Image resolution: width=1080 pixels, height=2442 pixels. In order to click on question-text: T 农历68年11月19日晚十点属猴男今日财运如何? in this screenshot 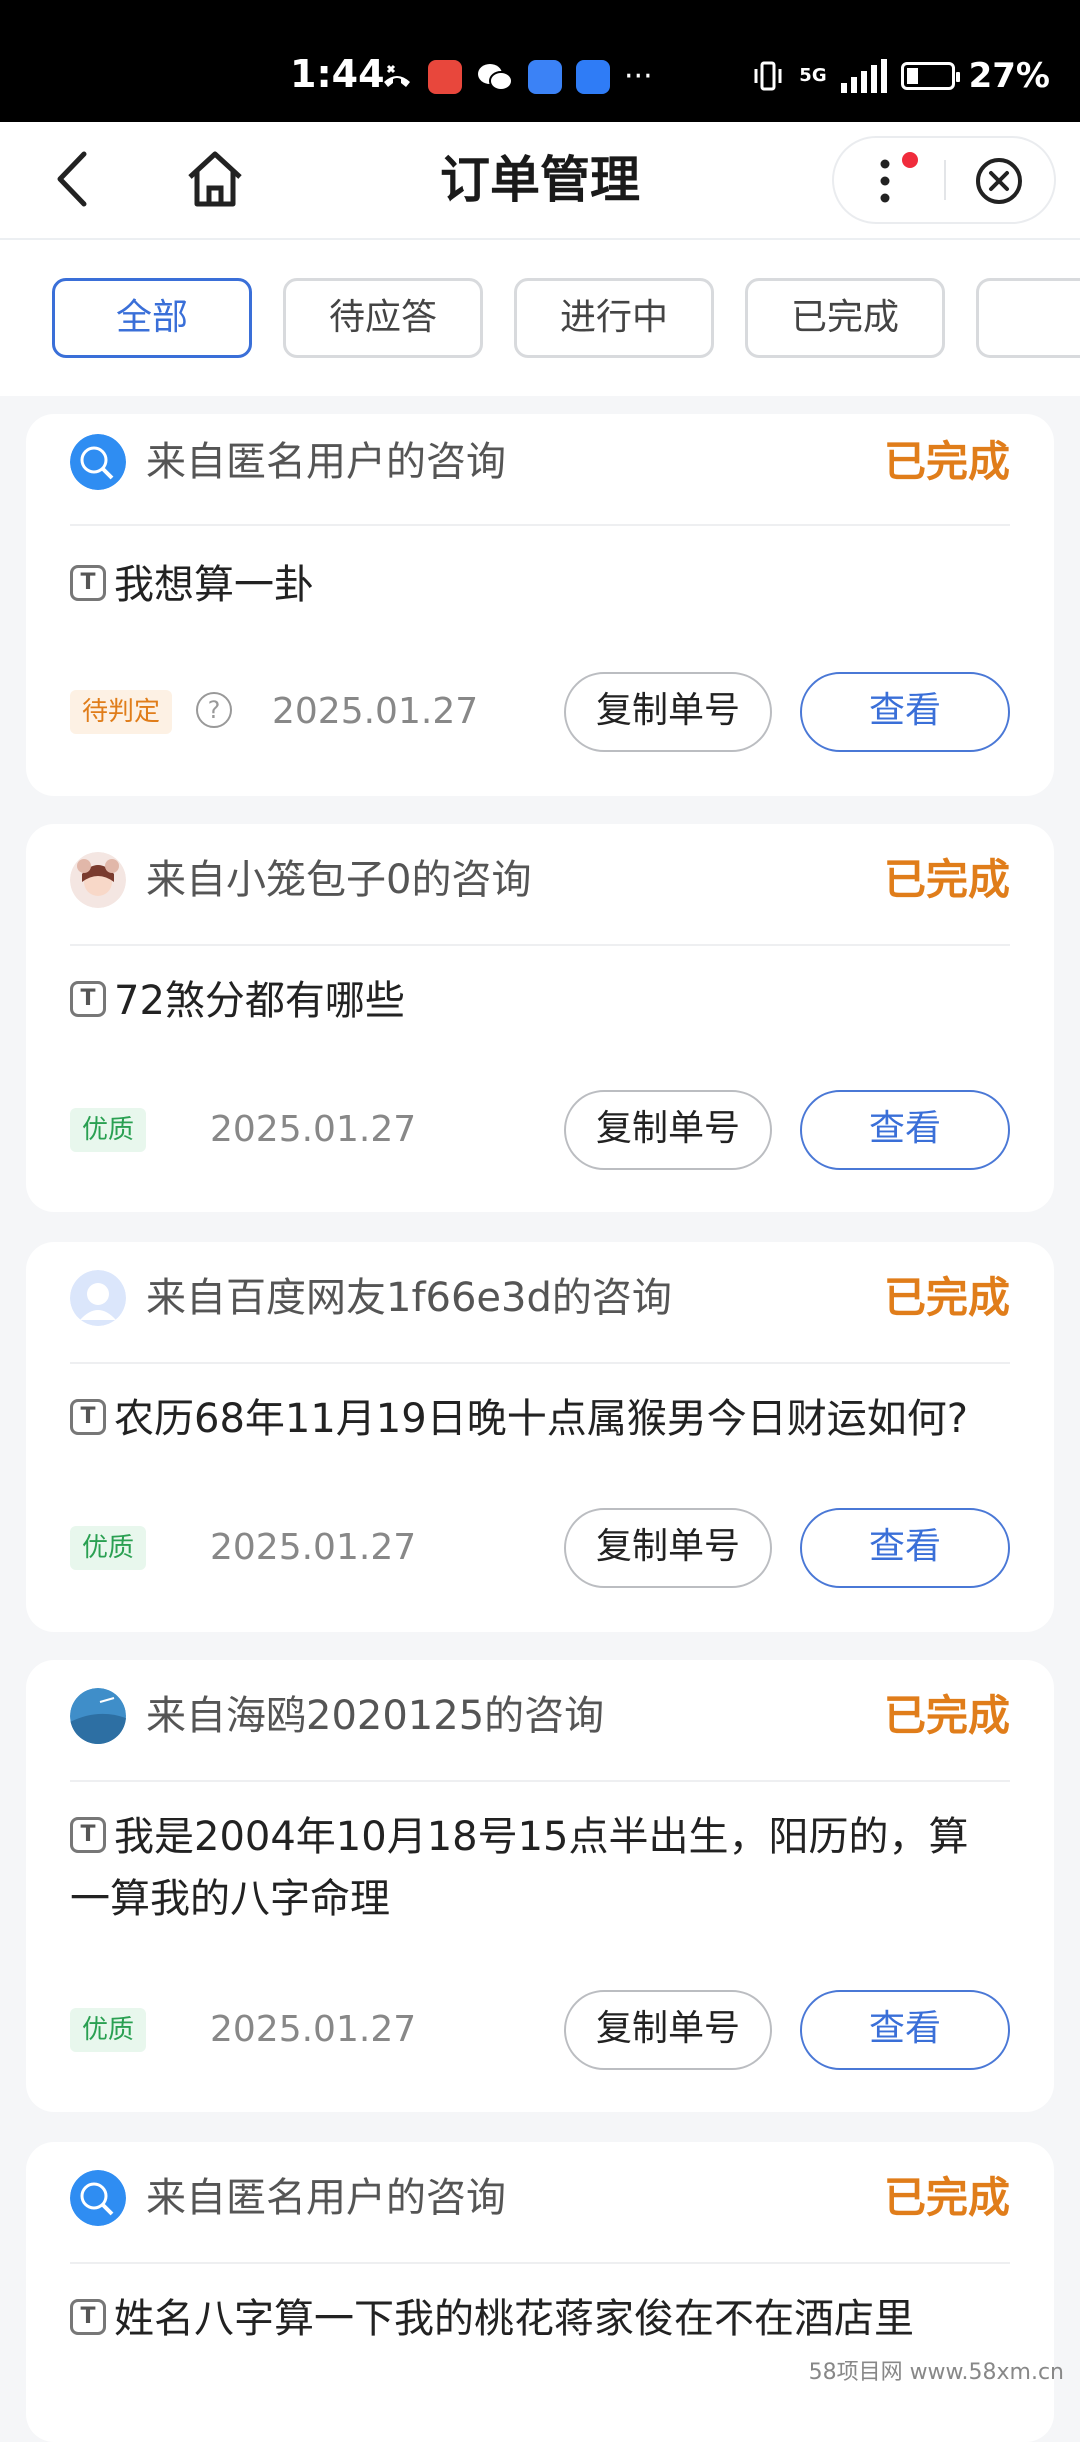, I will do `click(547, 1419)`.